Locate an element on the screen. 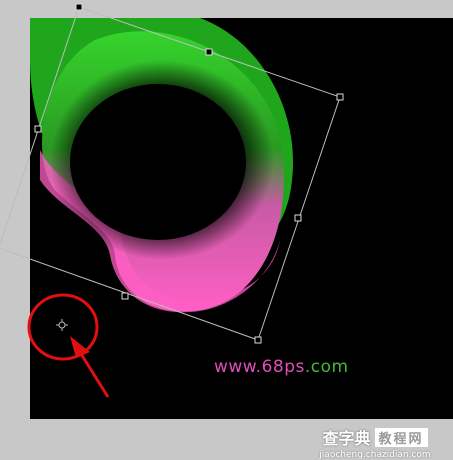  site-logo: 查字典 教程网 jiaocheng.chazidian.com is located at coordinates (375, 442).